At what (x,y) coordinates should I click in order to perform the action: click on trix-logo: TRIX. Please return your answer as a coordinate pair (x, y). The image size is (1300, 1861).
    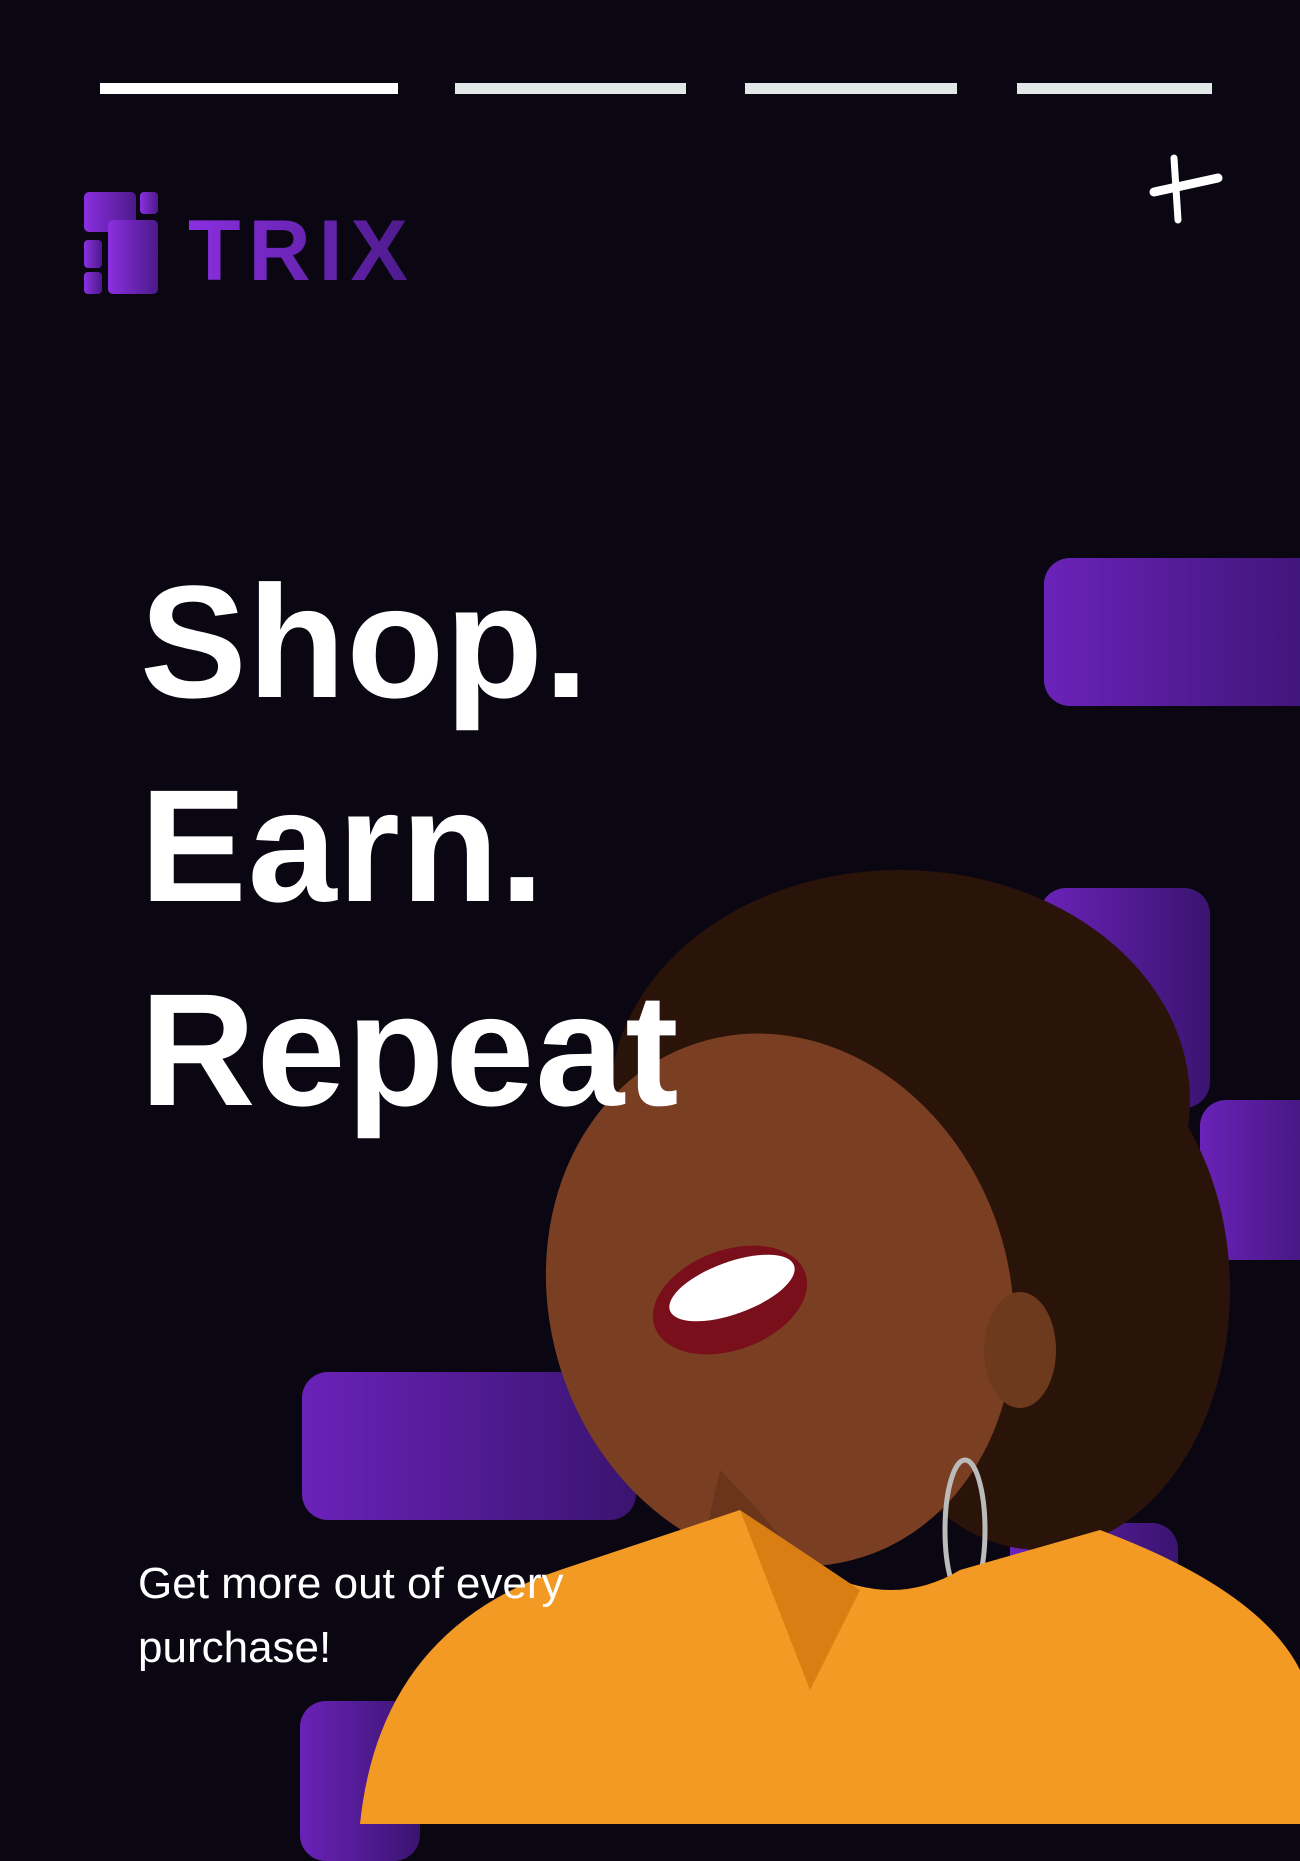
    Looking at the image, I should click on (254, 244).